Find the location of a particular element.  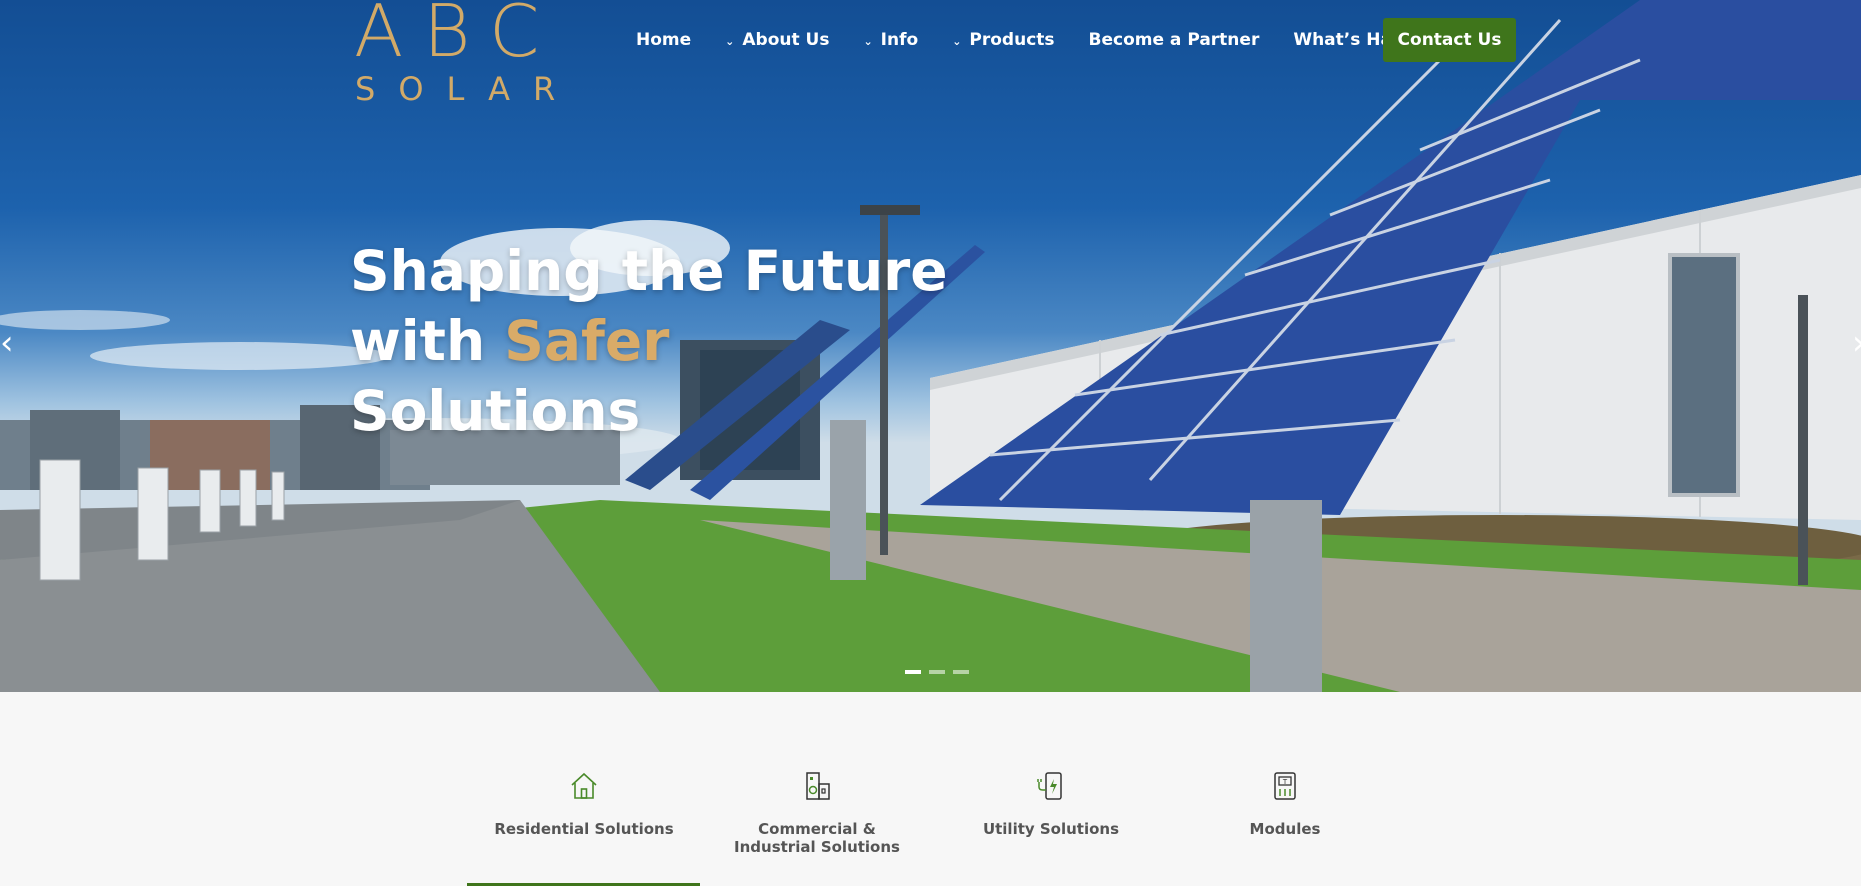

tab-residential-solutions: Residential Solutions is located at coordinates (584, 803).